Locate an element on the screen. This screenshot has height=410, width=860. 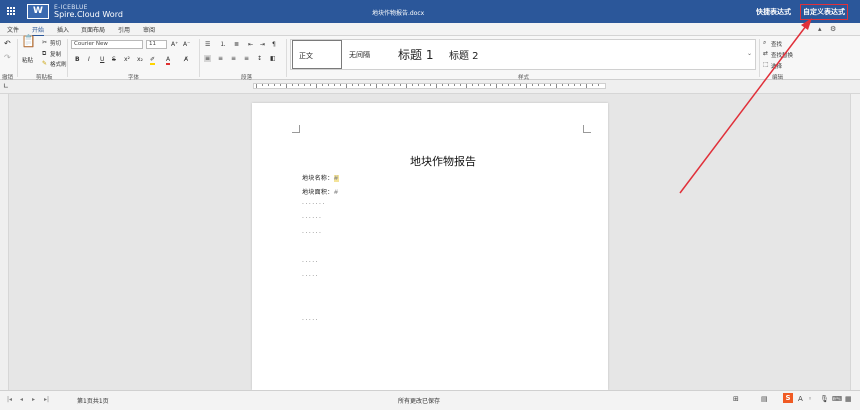
last-page-icon: ▸| is located at coordinates (46, 399).